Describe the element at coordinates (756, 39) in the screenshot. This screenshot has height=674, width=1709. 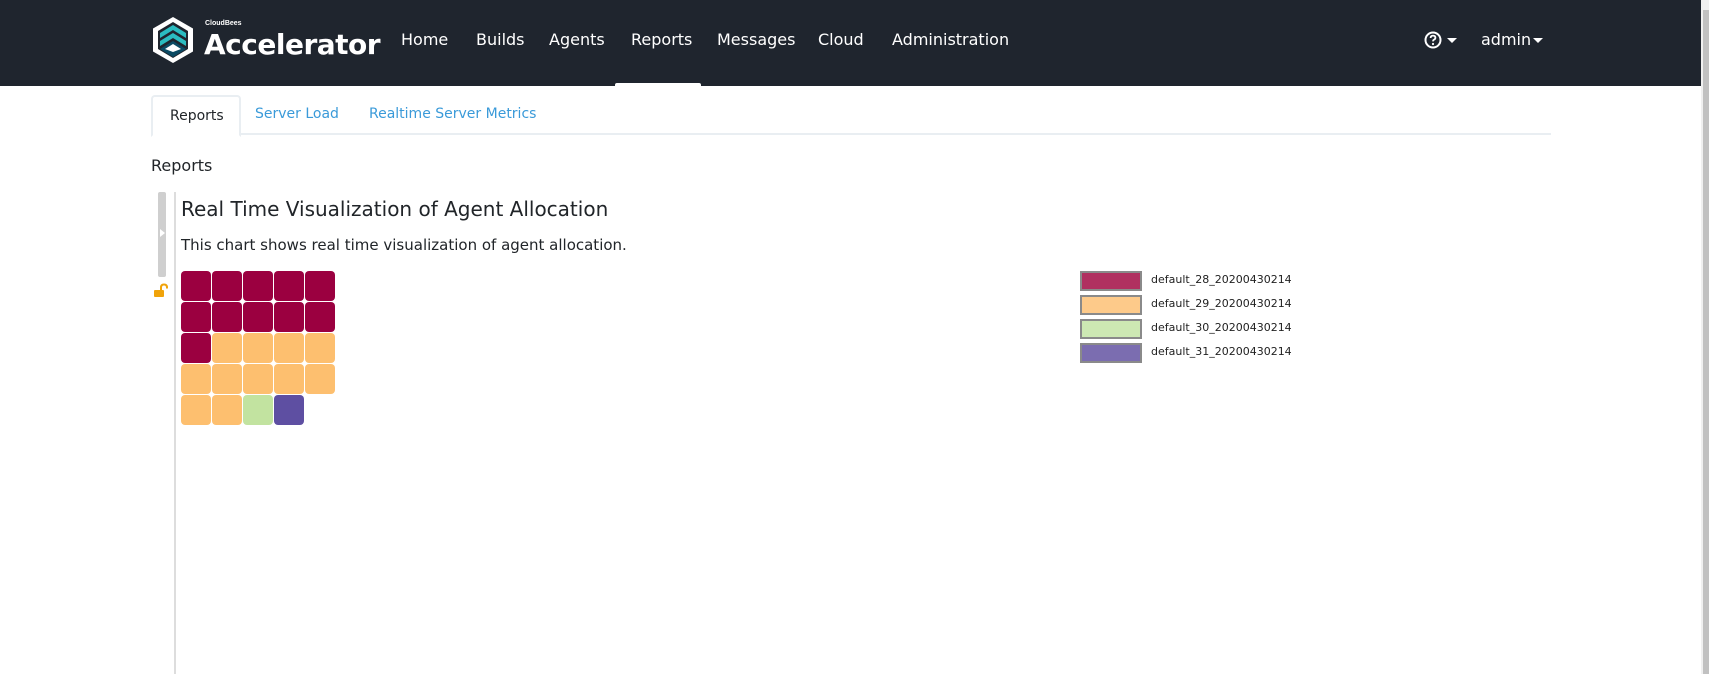
I see `nav-messages: Messages` at that location.